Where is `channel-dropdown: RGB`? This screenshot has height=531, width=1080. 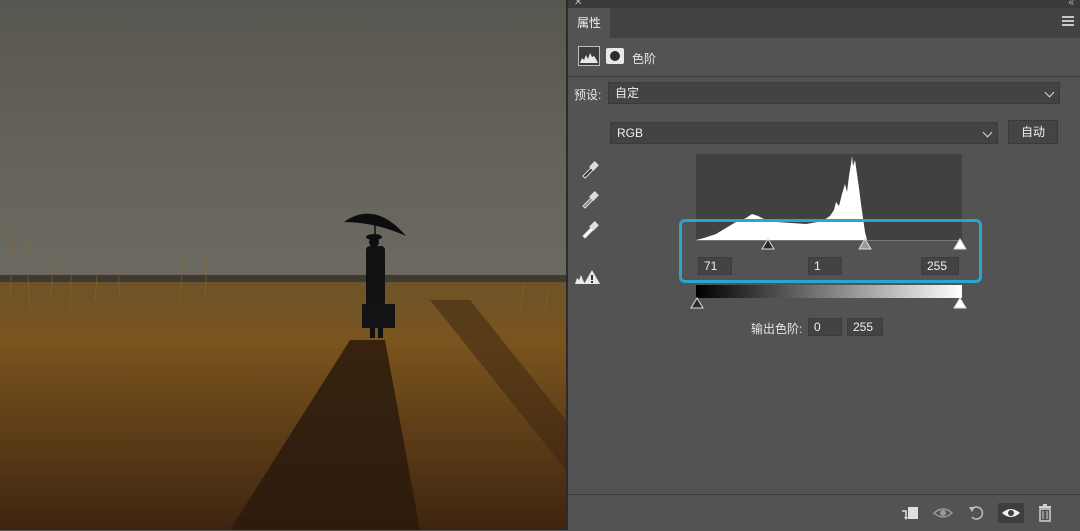
channel-dropdown: RGB is located at coordinates (804, 133).